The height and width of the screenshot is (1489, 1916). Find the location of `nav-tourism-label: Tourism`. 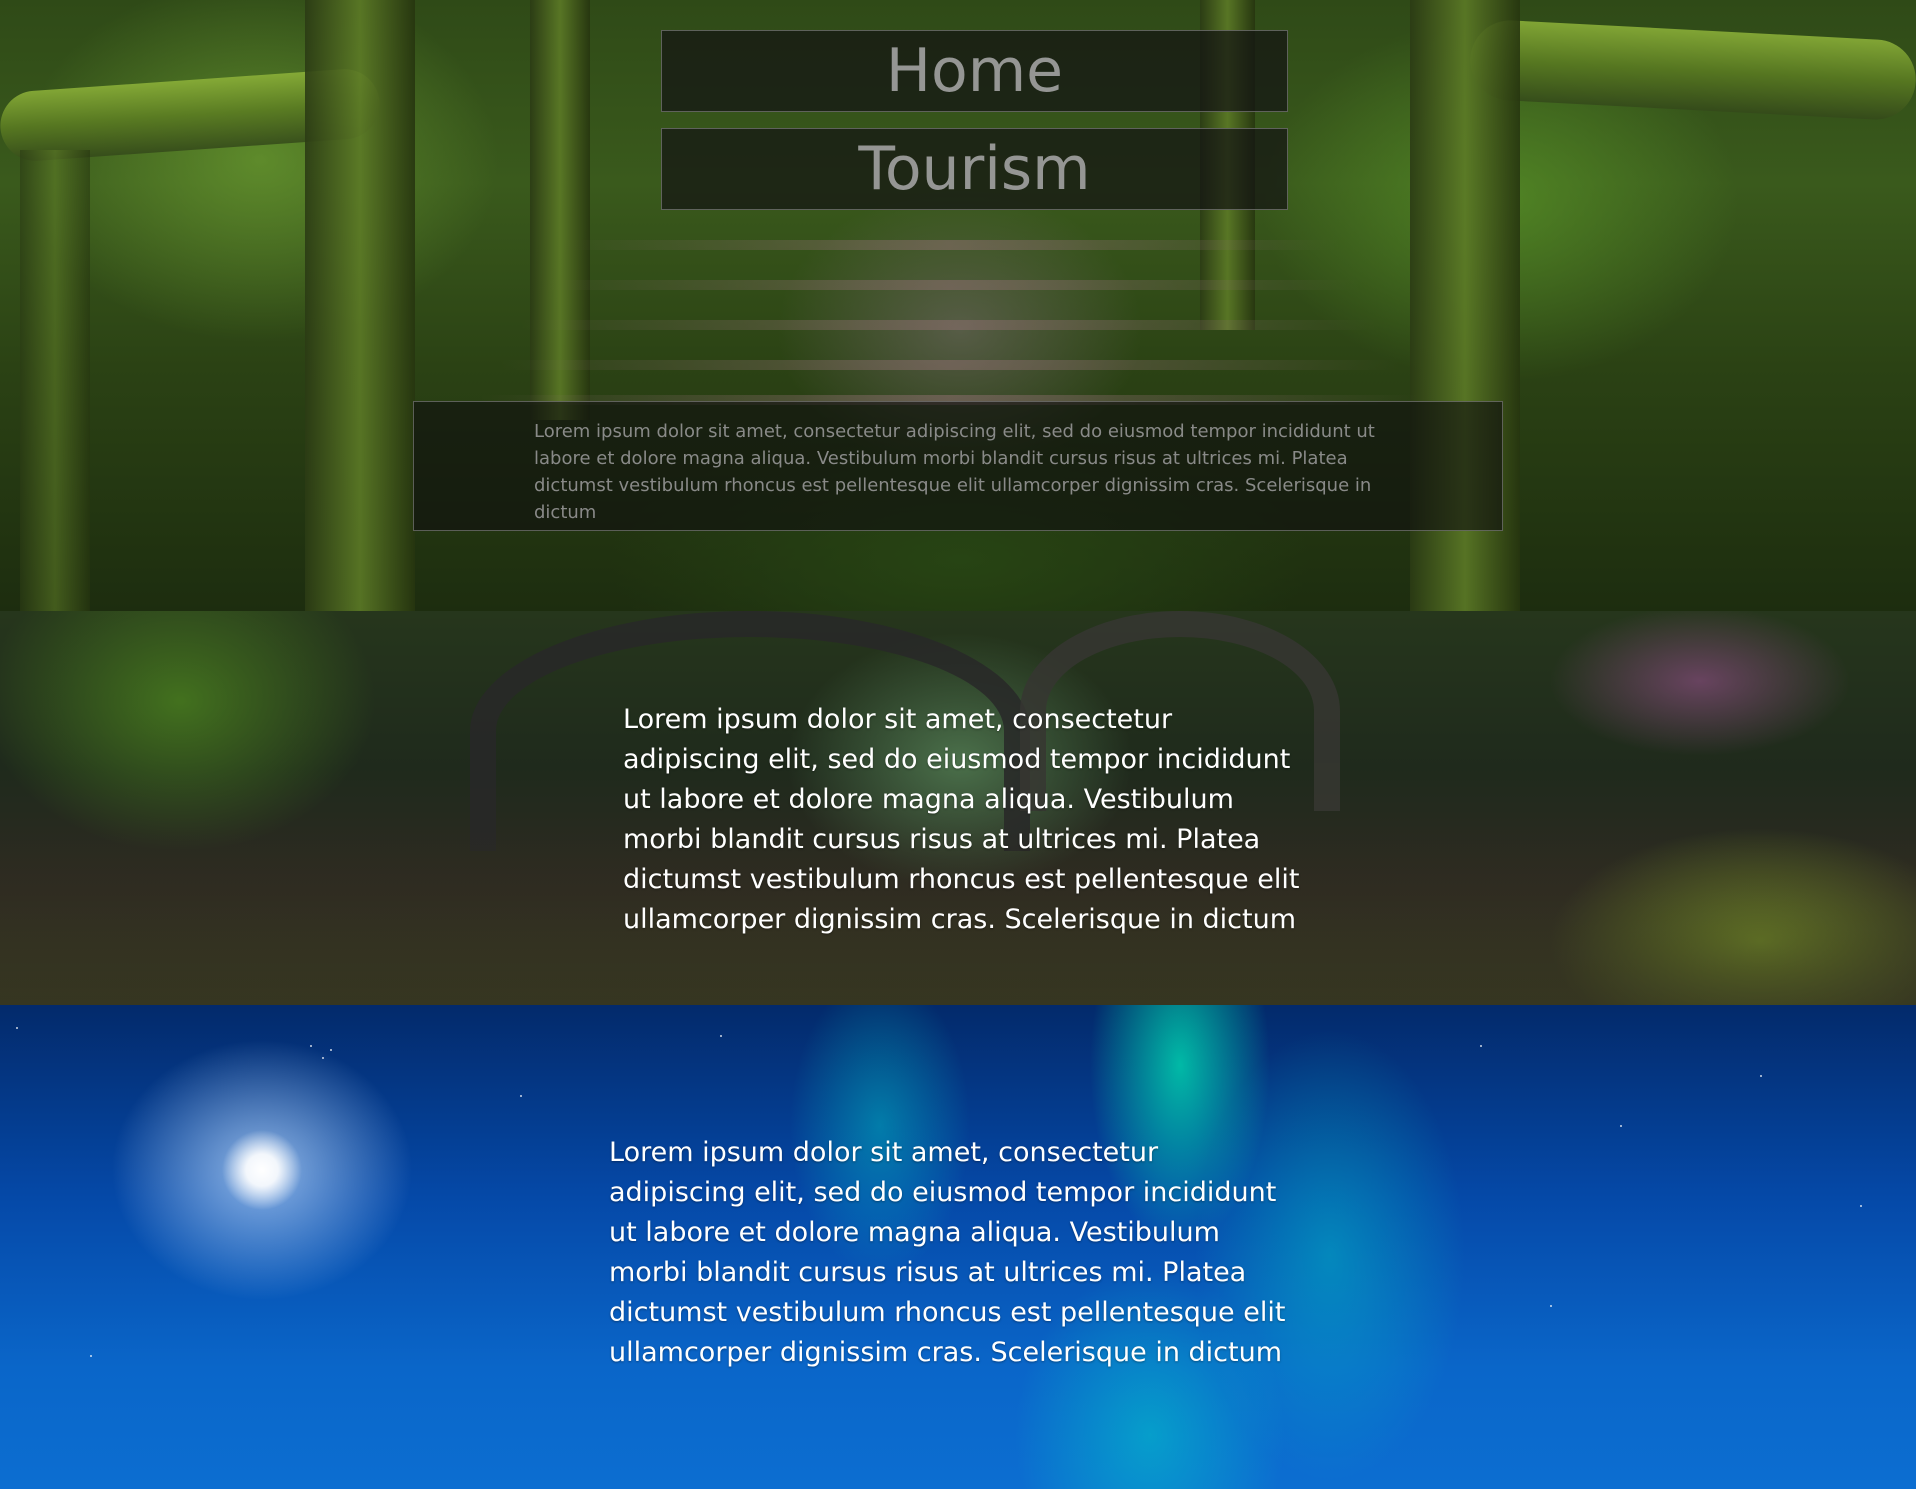

nav-tourism-label: Tourism is located at coordinates (974, 169).